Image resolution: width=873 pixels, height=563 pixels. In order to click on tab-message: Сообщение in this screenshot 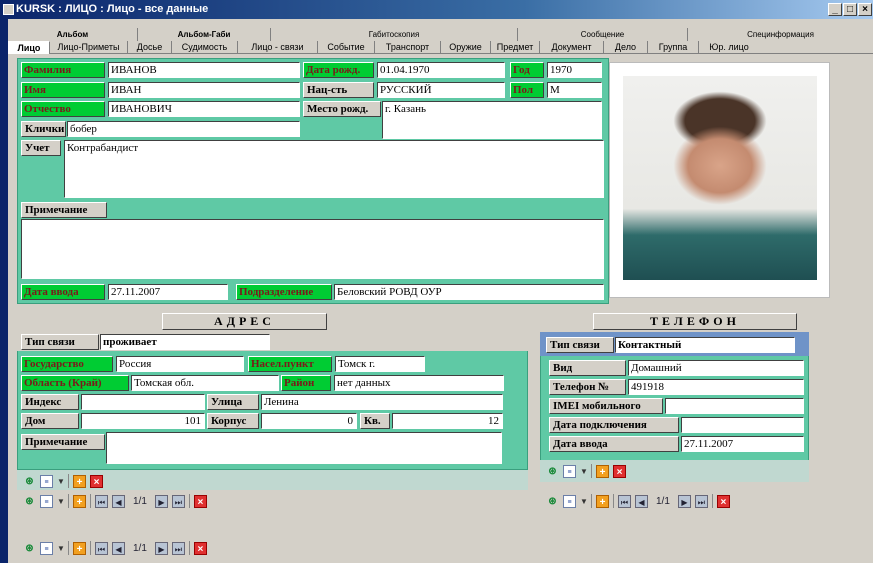, I will do `click(603, 34)`.